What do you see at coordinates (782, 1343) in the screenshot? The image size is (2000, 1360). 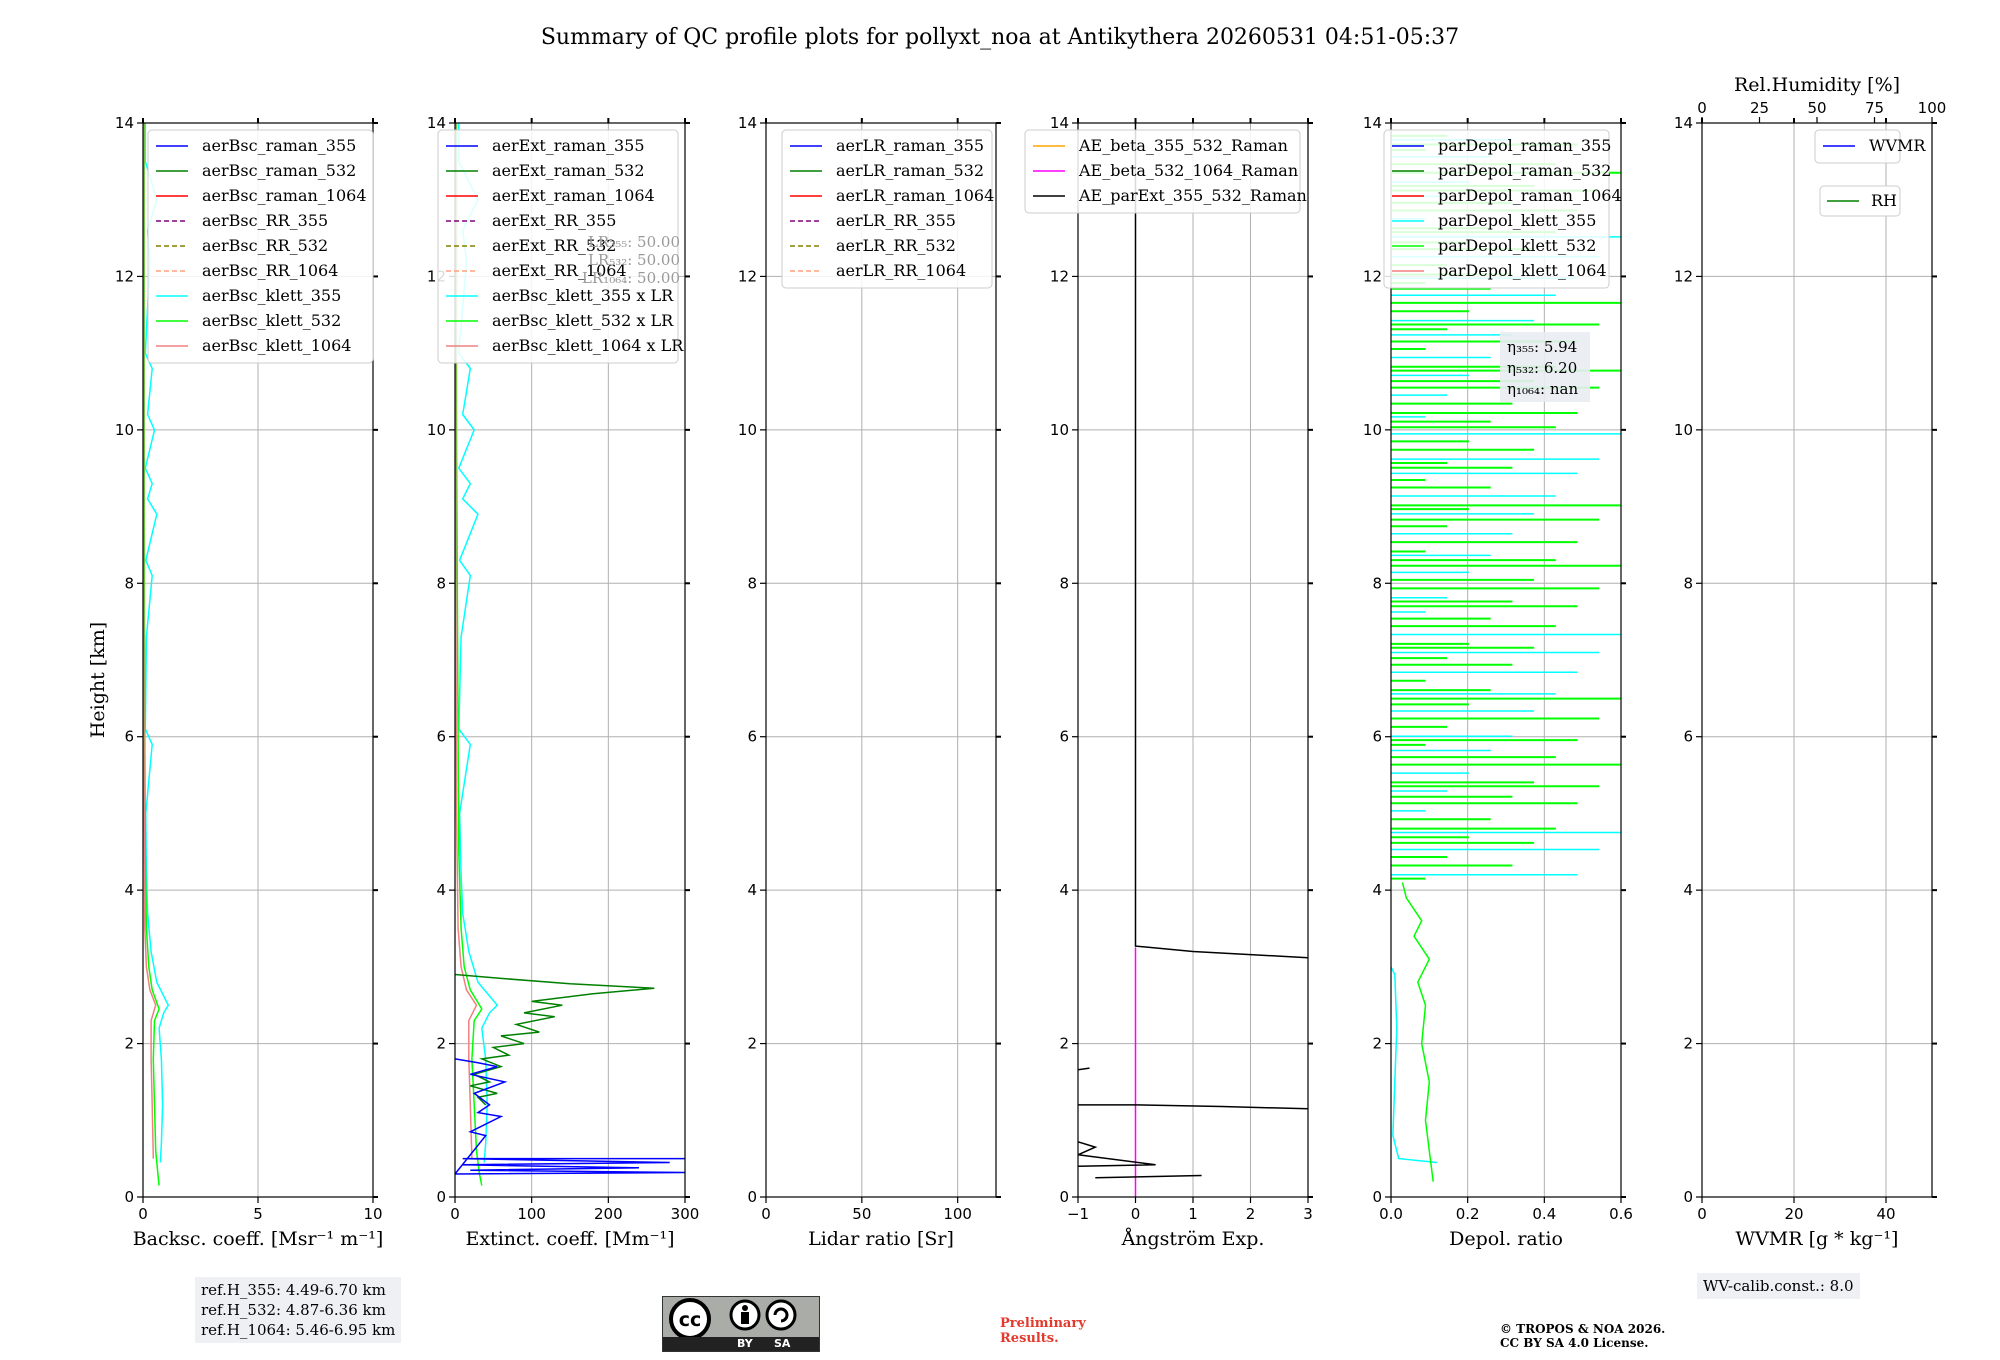 I see `cc-sa-label: SA` at bounding box center [782, 1343].